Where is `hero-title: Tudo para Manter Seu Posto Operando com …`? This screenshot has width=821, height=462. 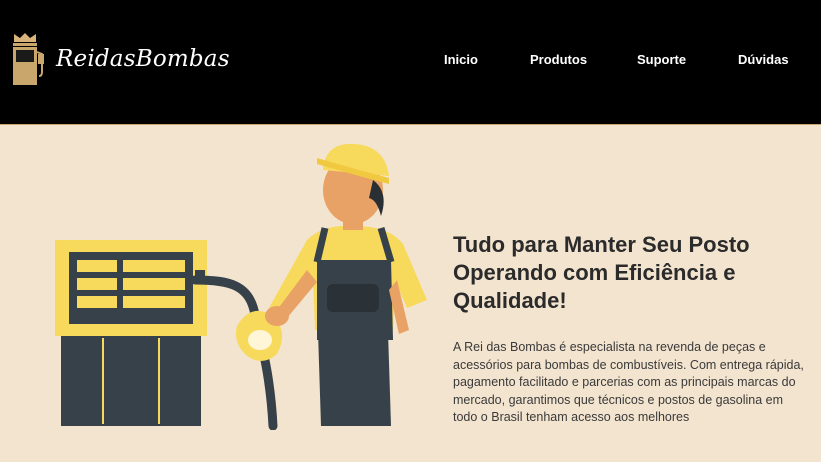 hero-title: Tudo para Manter Seu Posto Operando com … is located at coordinates (601, 272).